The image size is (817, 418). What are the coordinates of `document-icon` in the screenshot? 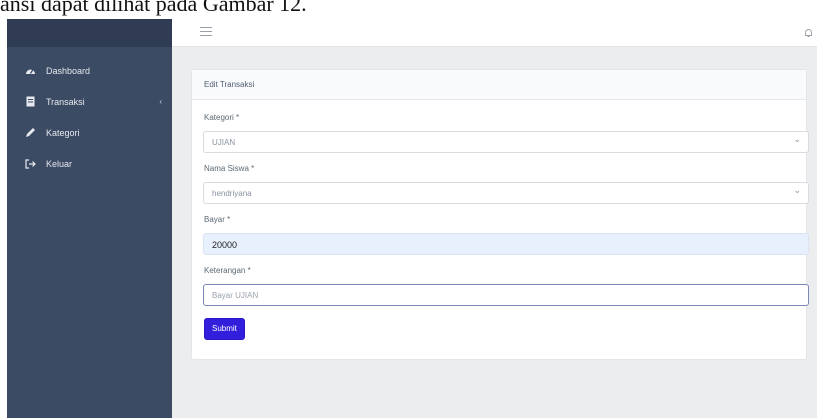 It's located at (30, 102).